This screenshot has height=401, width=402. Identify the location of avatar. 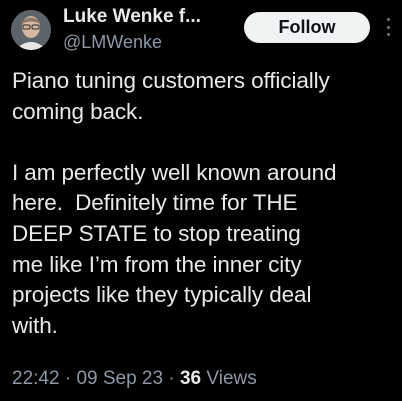
(31, 30).